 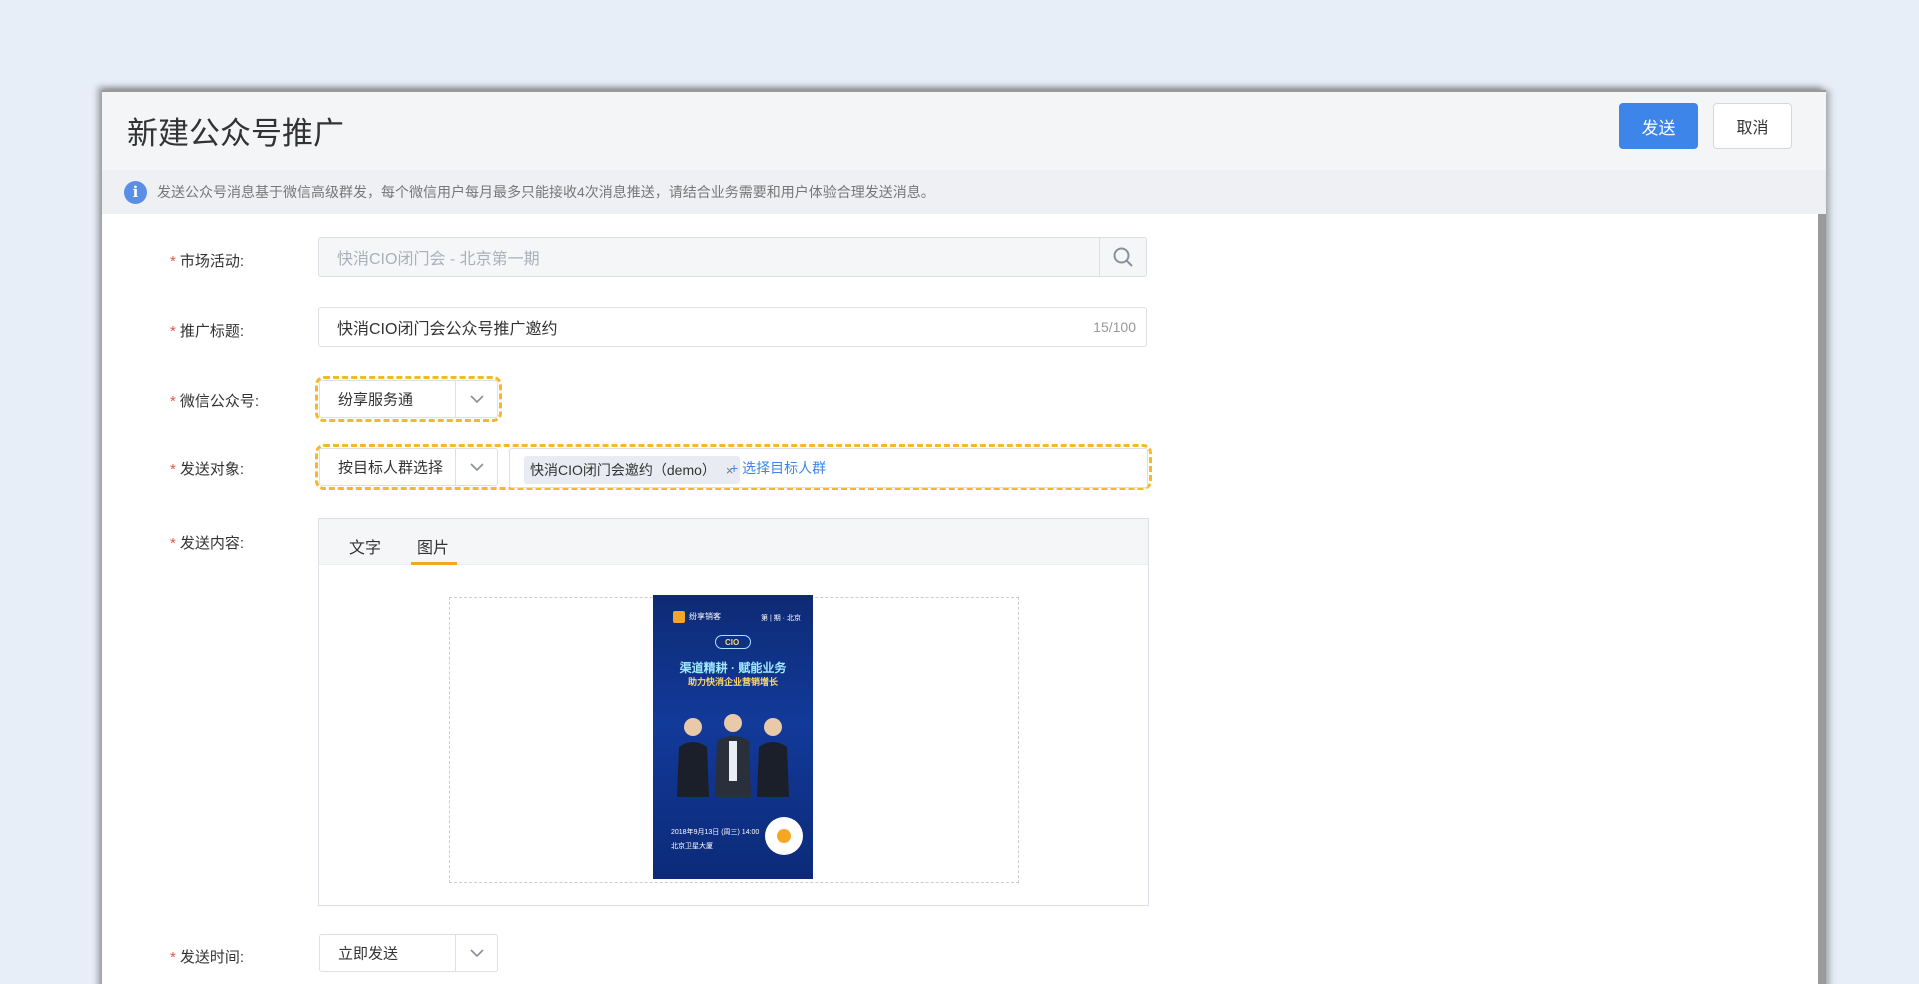 What do you see at coordinates (778, 468) in the screenshot?
I see `select-audience-link: + 选择目标人群` at bounding box center [778, 468].